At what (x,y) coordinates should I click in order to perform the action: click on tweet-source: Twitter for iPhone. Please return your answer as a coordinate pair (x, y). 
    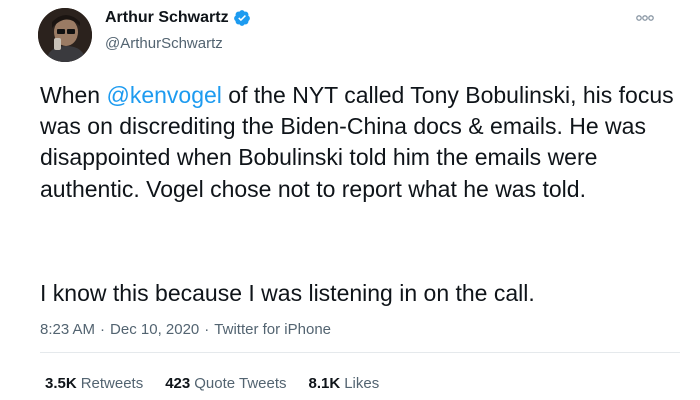
    Looking at the image, I should click on (272, 329).